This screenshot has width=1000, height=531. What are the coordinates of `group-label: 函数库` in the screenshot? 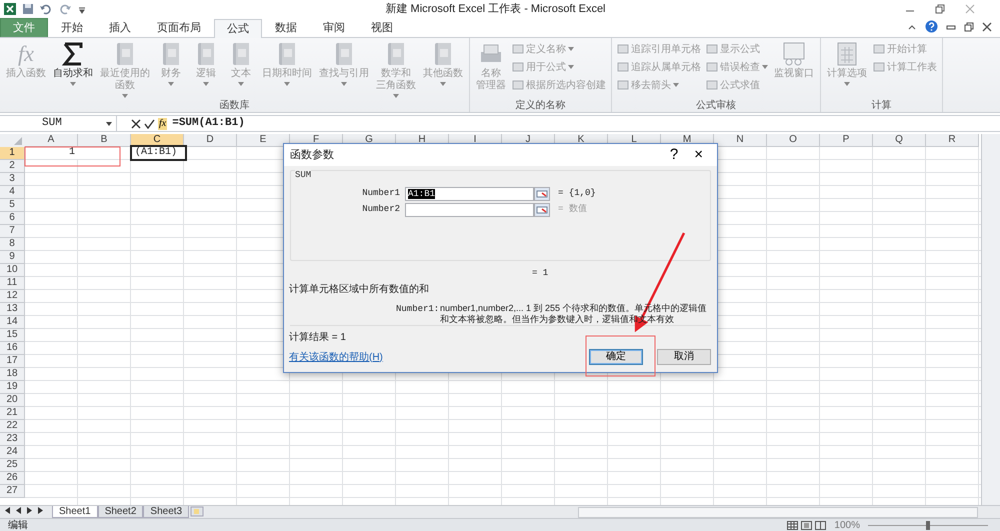 It's located at (234, 105).